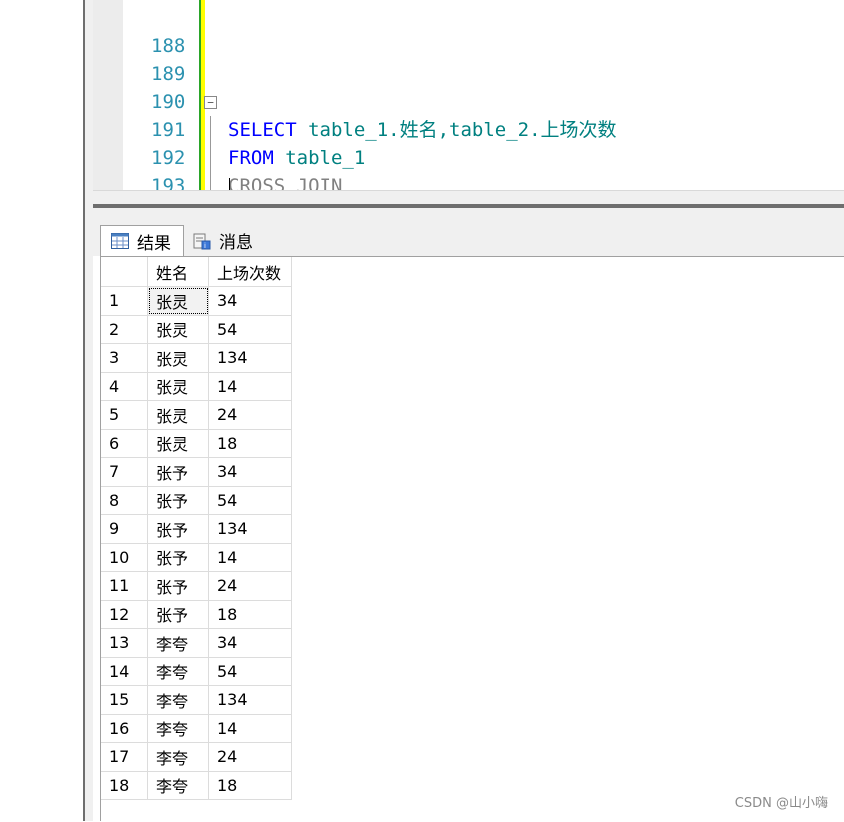 Image resolution: width=844 pixels, height=822 pixels. I want to click on pane-splitter-area, so click(468, 214).